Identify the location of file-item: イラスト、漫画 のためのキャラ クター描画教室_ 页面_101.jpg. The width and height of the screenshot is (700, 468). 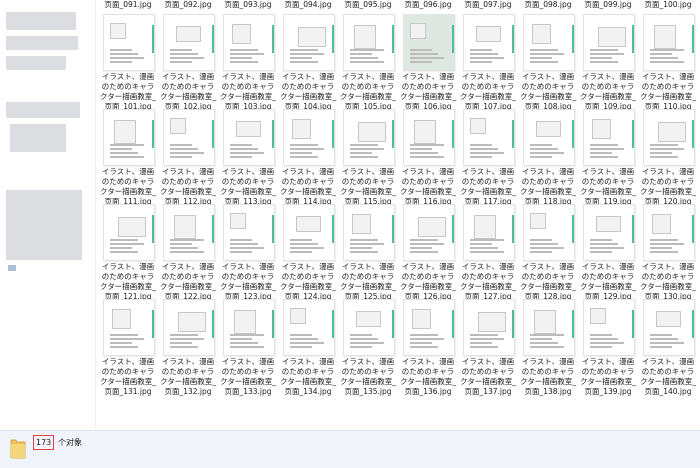
(128, 62).